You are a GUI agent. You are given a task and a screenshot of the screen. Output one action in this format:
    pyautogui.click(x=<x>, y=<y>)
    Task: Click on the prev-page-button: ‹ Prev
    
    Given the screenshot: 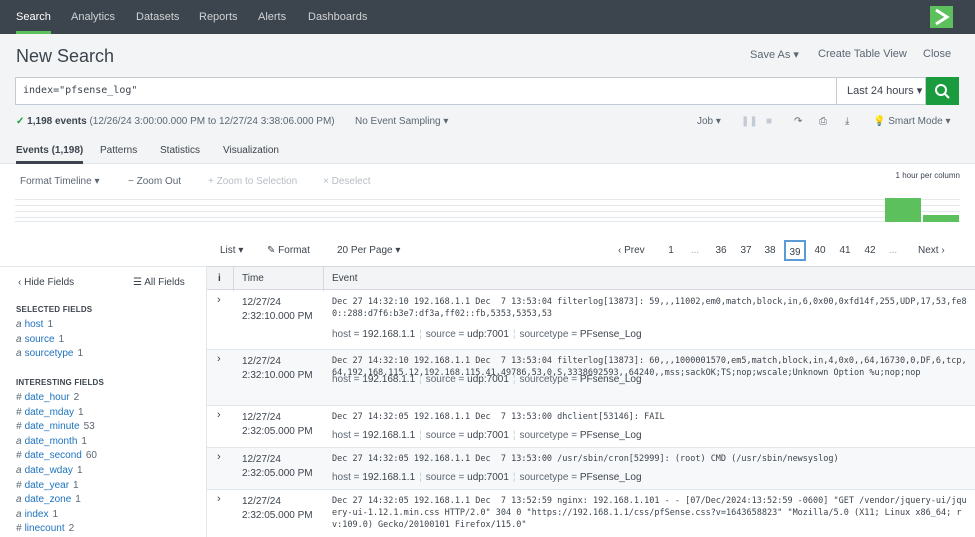 What is the action you would take?
    pyautogui.click(x=631, y=250)
    